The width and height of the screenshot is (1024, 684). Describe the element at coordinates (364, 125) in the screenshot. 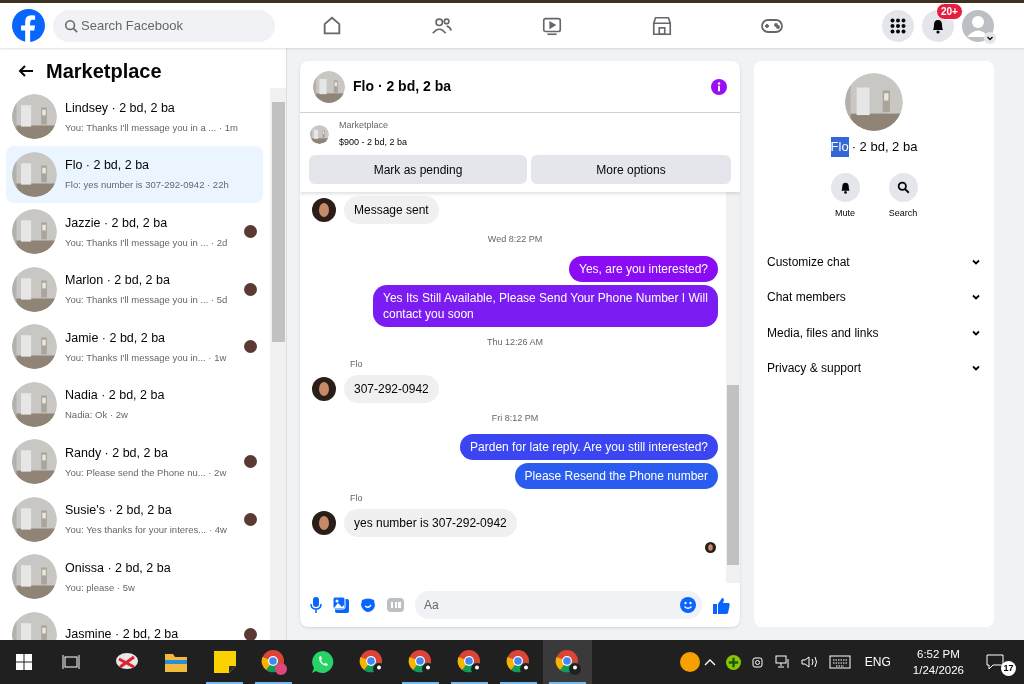

I see `listing-source: Marketplace` at that location.